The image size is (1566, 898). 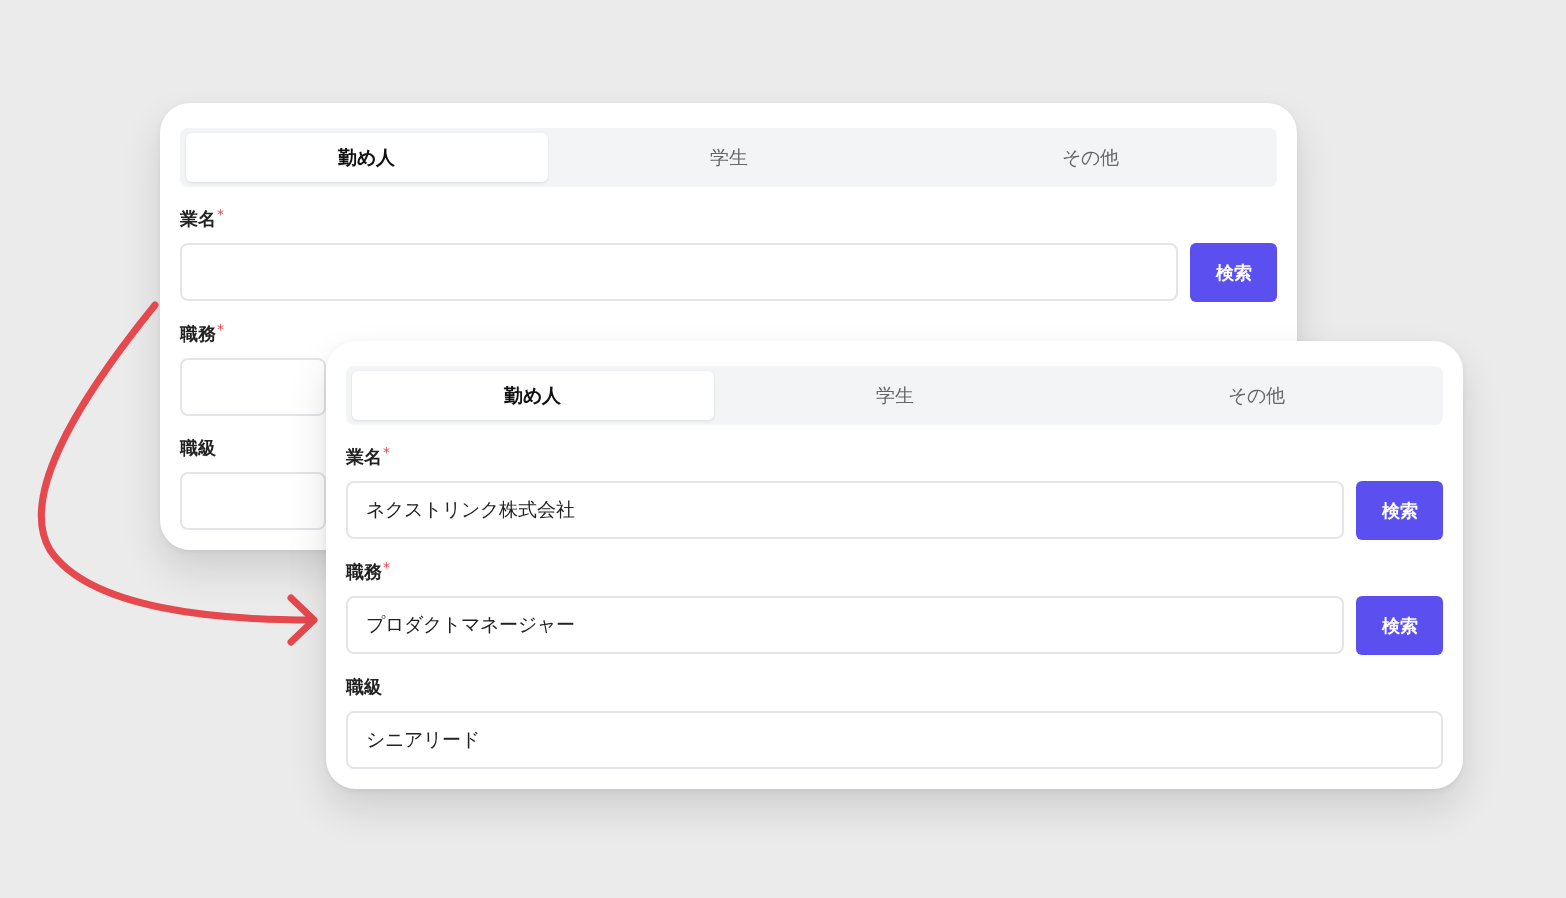 What do you see at coordinates (845, 625) in the screenshot?
I see `input-field: プロダクトマネージャー` at bounding box center [845, 625].